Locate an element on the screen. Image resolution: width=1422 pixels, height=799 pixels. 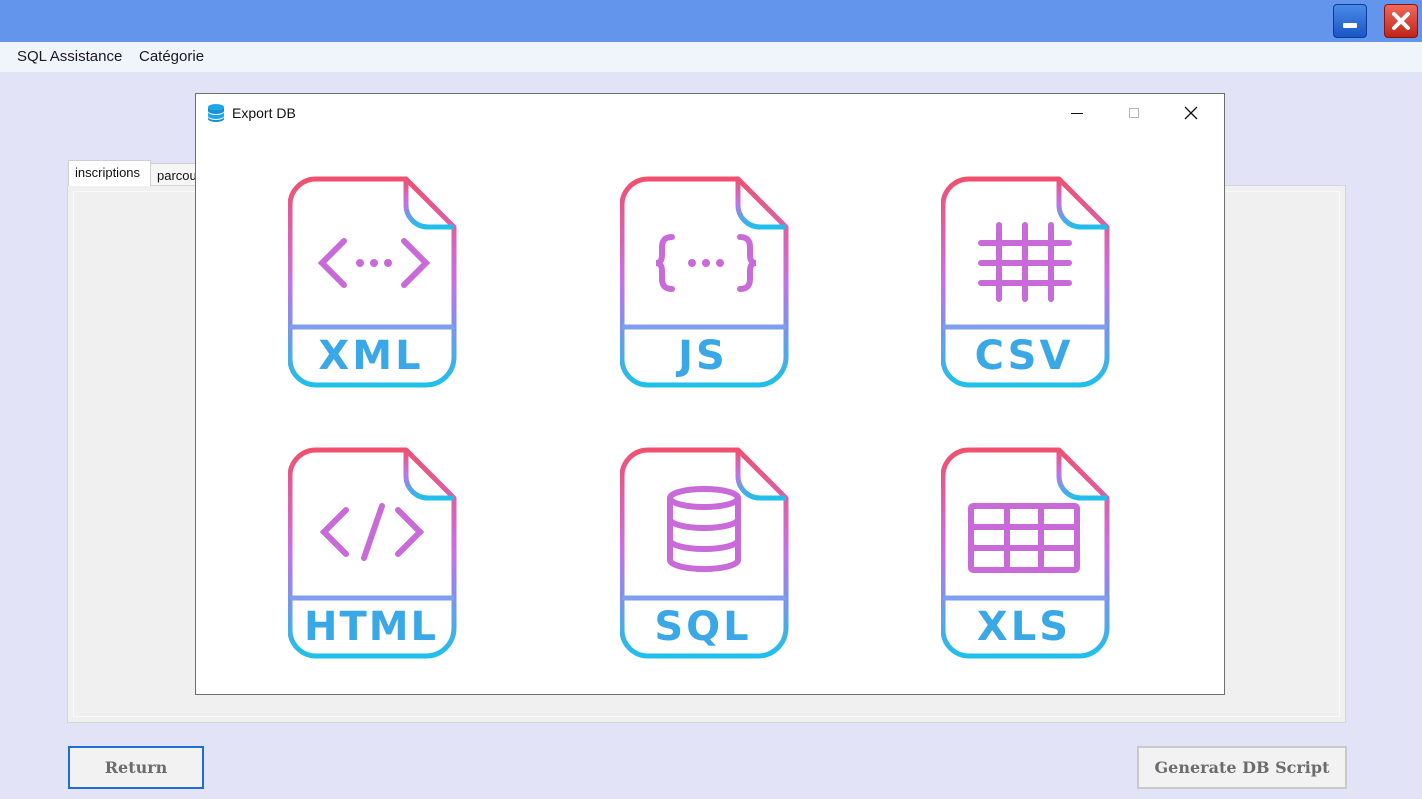
csv-file-icon: CSV is located at coordinates (1027, 282).